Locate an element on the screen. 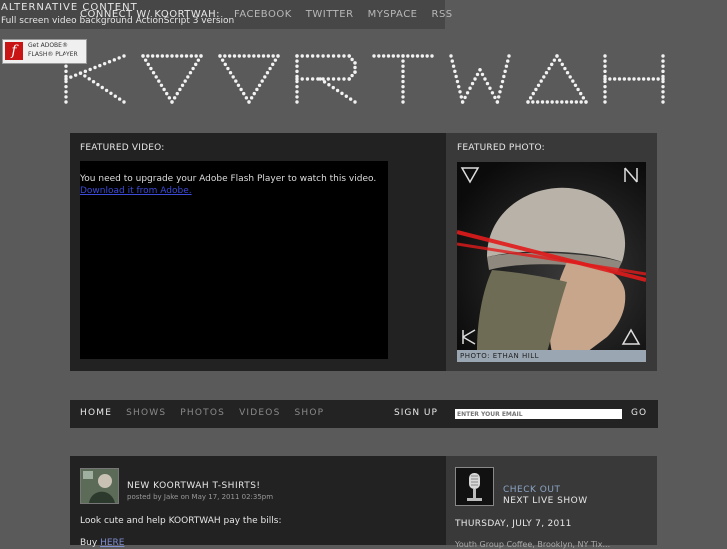  news-buy-line: Buy HERE is located at coordinates (102, 543).